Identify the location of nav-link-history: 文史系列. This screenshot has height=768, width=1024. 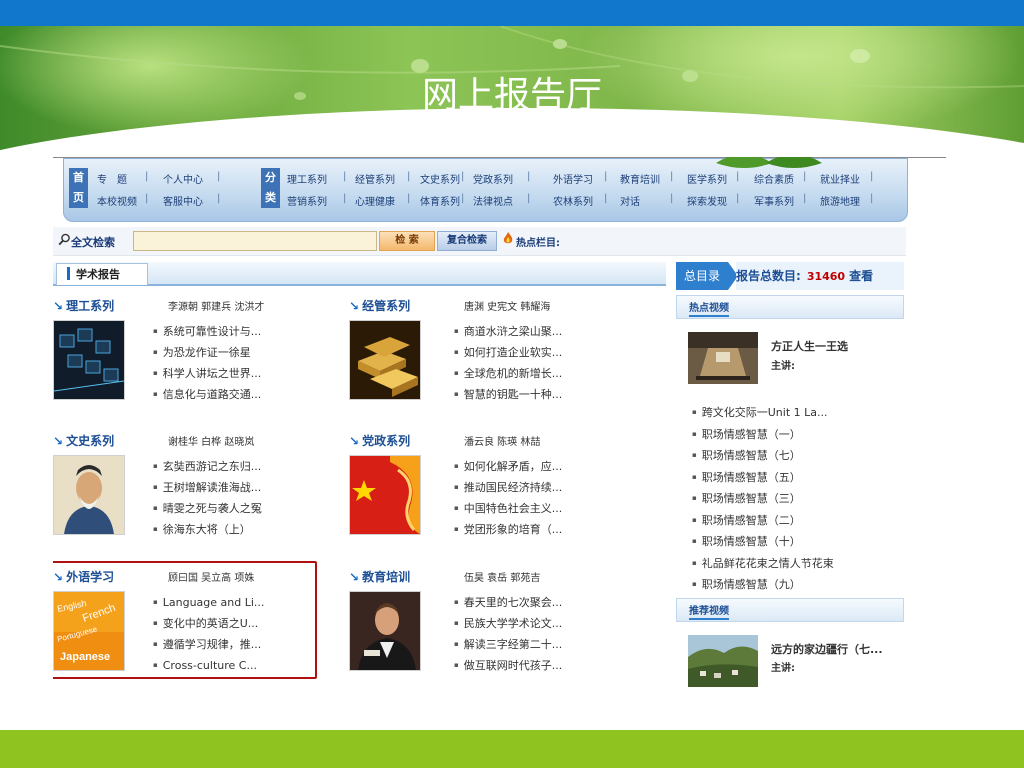
(440, 178).